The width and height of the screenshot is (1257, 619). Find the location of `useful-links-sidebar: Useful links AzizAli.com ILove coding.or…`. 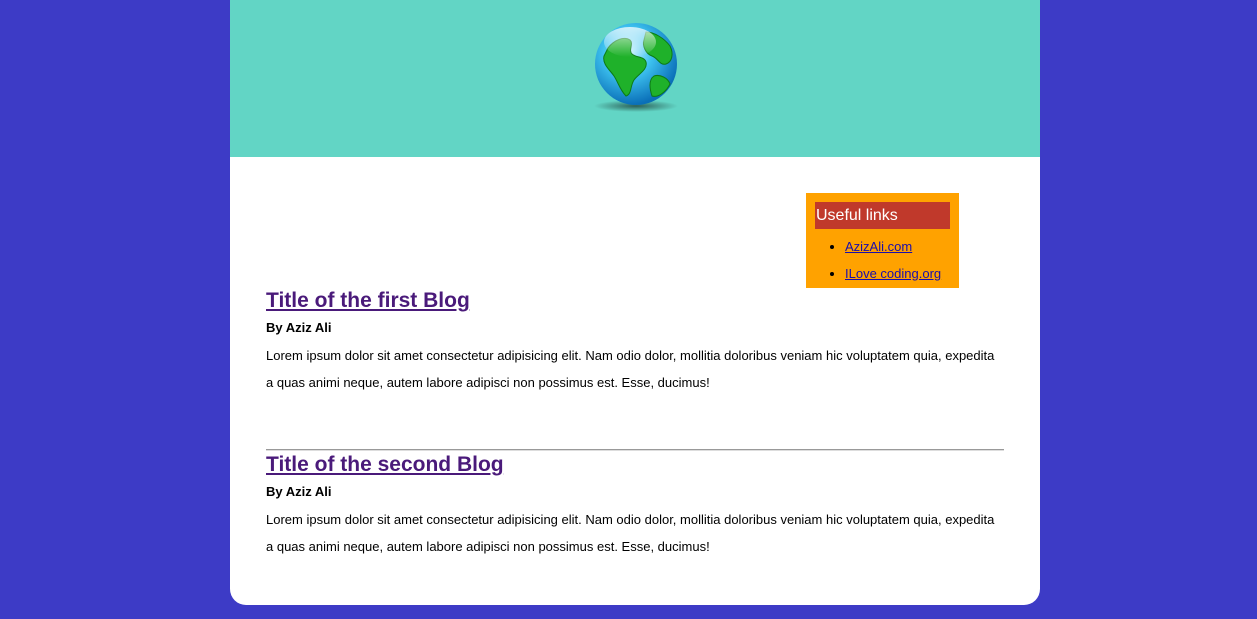

useful-links-sidebar: Useful links AzizAli.com ILove coding.or… is located at coordinates (882, 240).